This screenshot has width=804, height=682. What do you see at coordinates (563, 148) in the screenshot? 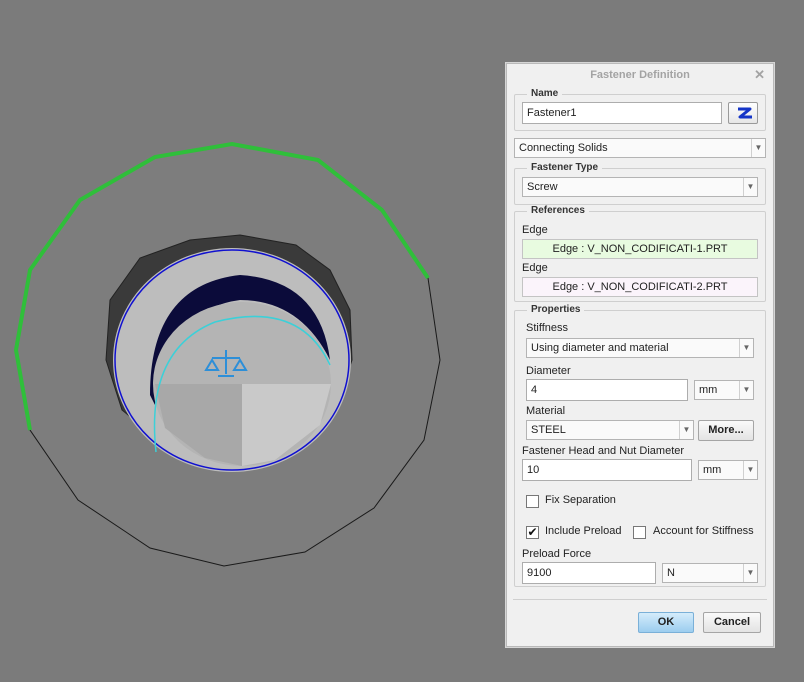
I see `connection-type-value: Connecting Solids` at bounding box center [563, 148].